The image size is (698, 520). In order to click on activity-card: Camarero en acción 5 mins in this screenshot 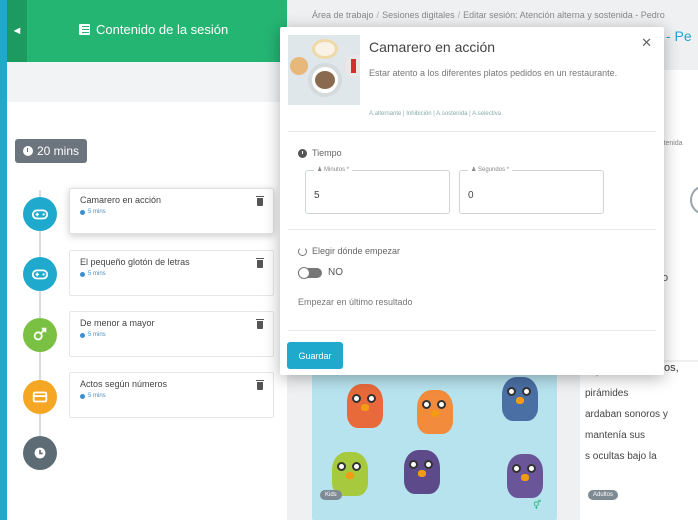, I will do `click(171, 211)`.